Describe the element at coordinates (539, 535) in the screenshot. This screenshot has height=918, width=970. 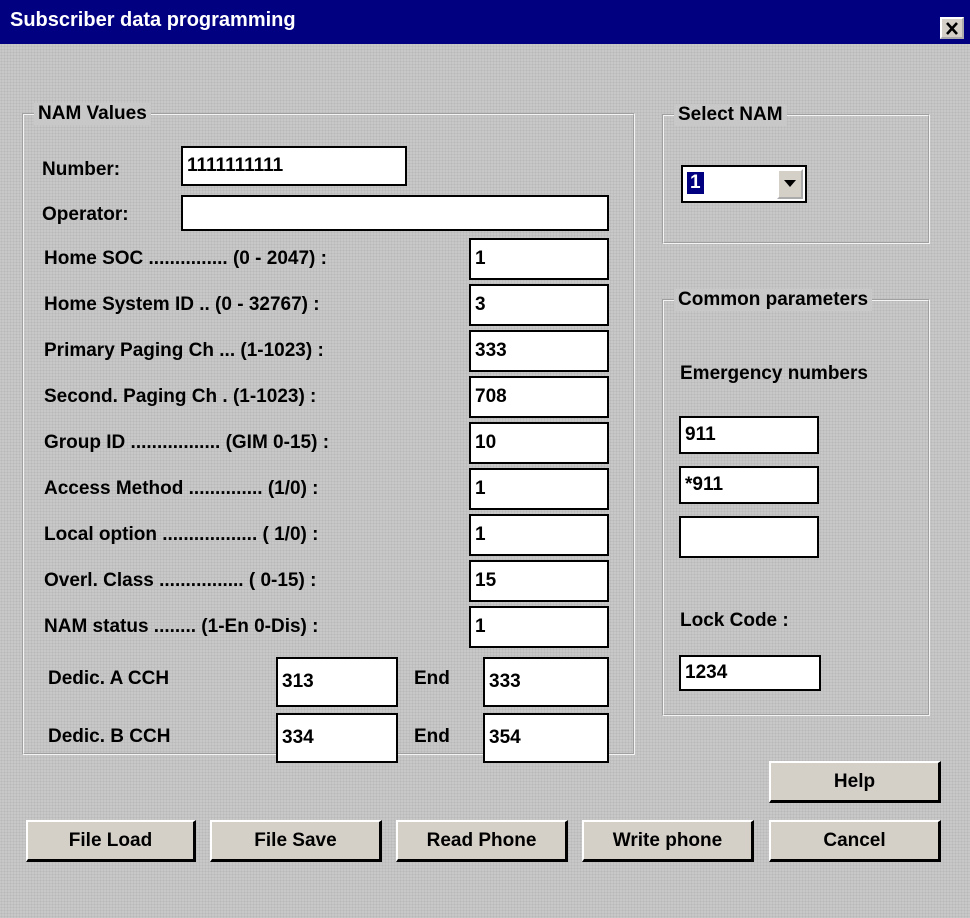
I see `local-option-field` at that location.